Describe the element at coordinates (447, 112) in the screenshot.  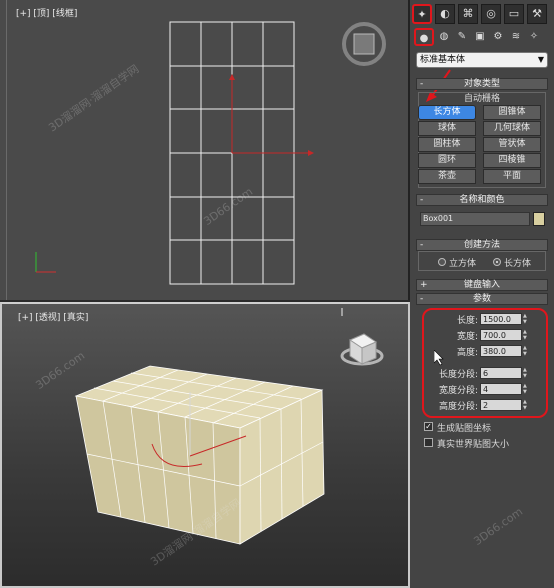
I see `box-button: 长方体` at that location.